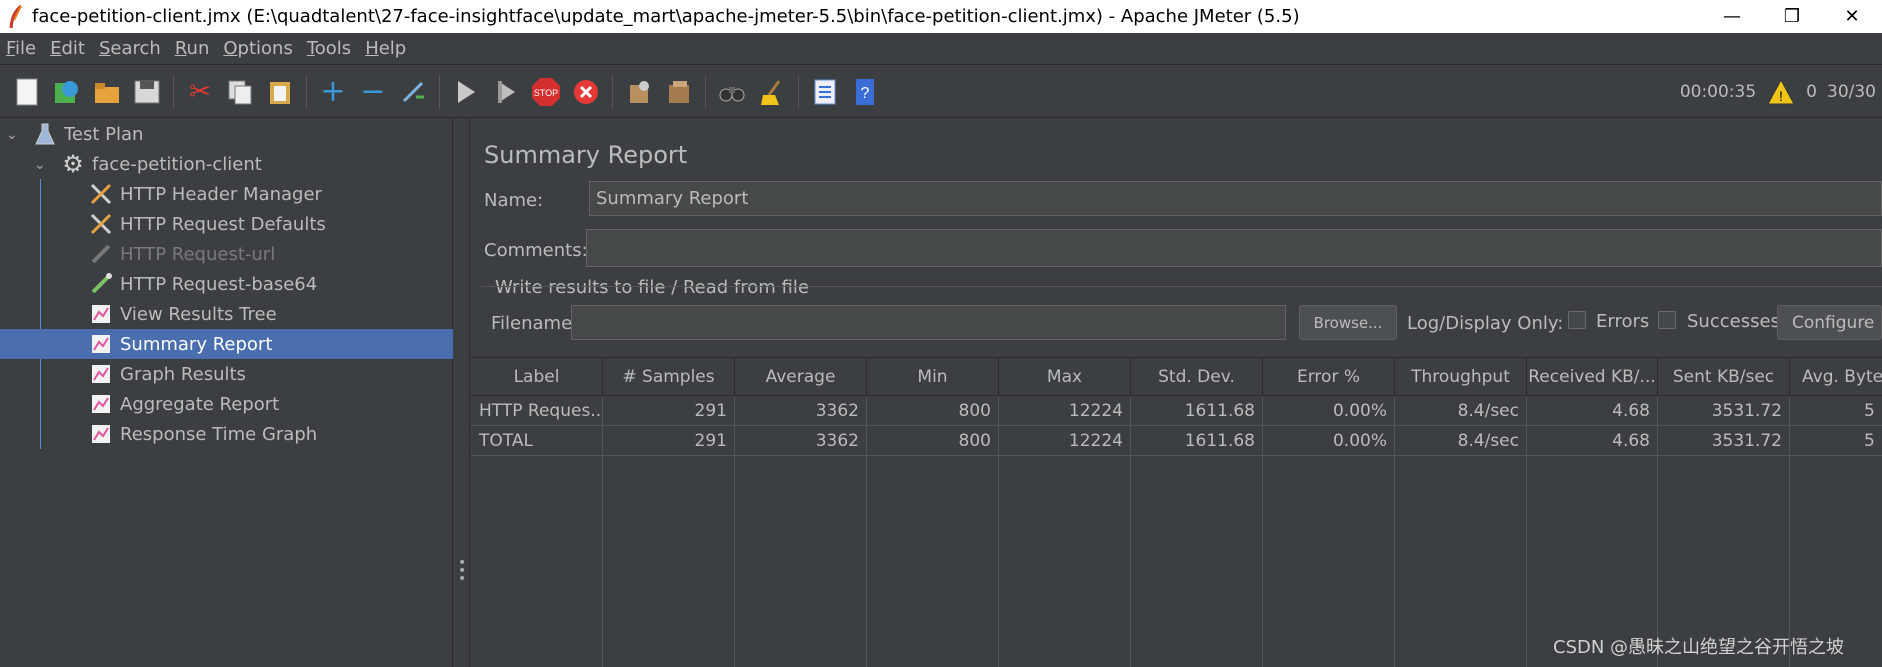 The image size is (1882, 667). What do you see at coordinates (1234, 248) in the screenshot?
I see `comments-field` at bounding box center [1234, 248].